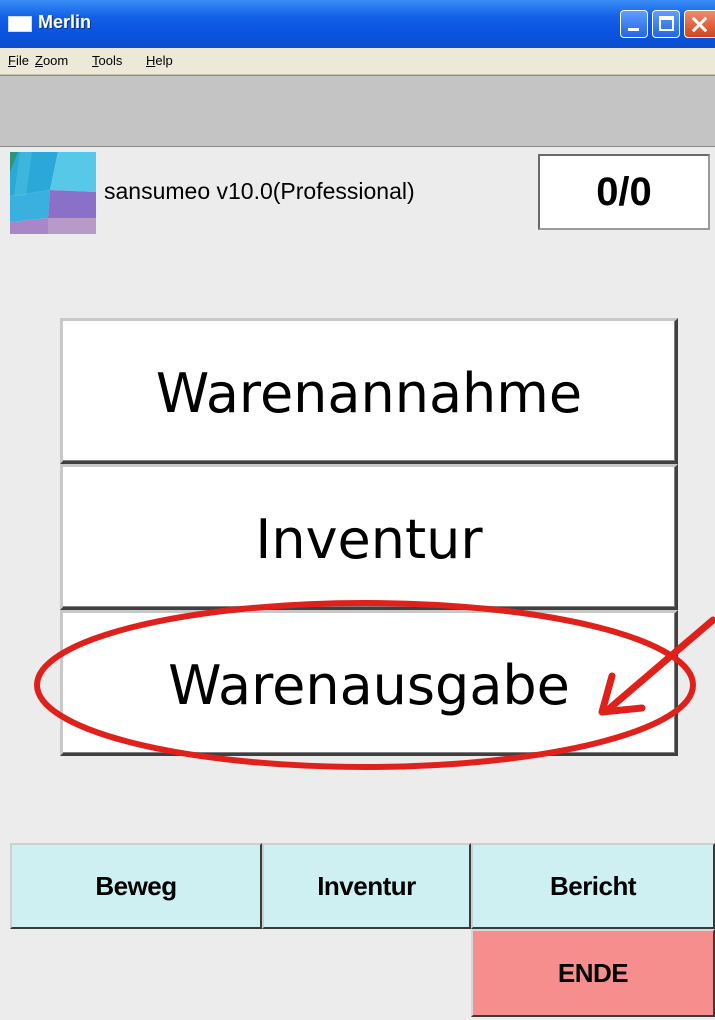  Describe the element at coordinates (593, 973) in the screenshot. I see `exit-button: ENDE` at that location.